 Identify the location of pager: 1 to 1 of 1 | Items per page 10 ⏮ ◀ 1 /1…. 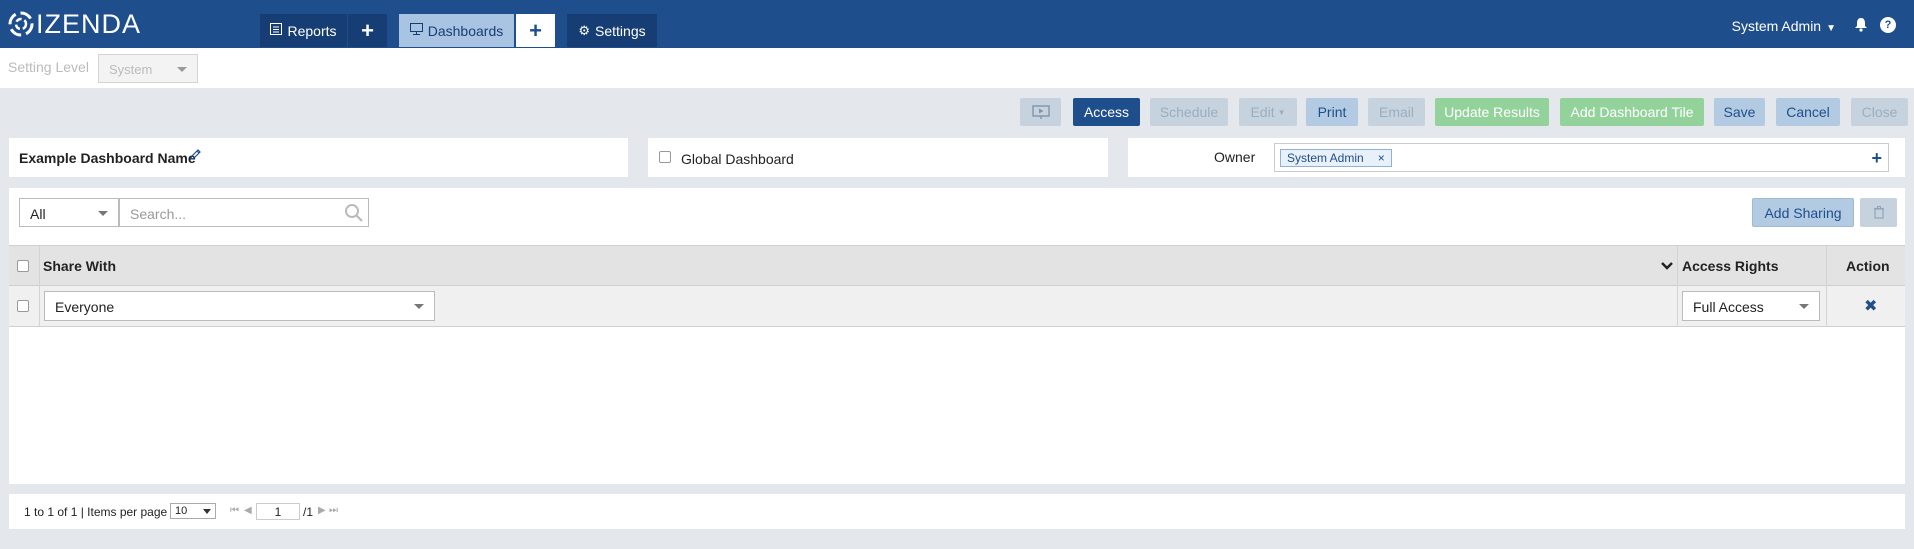
(957, 511).